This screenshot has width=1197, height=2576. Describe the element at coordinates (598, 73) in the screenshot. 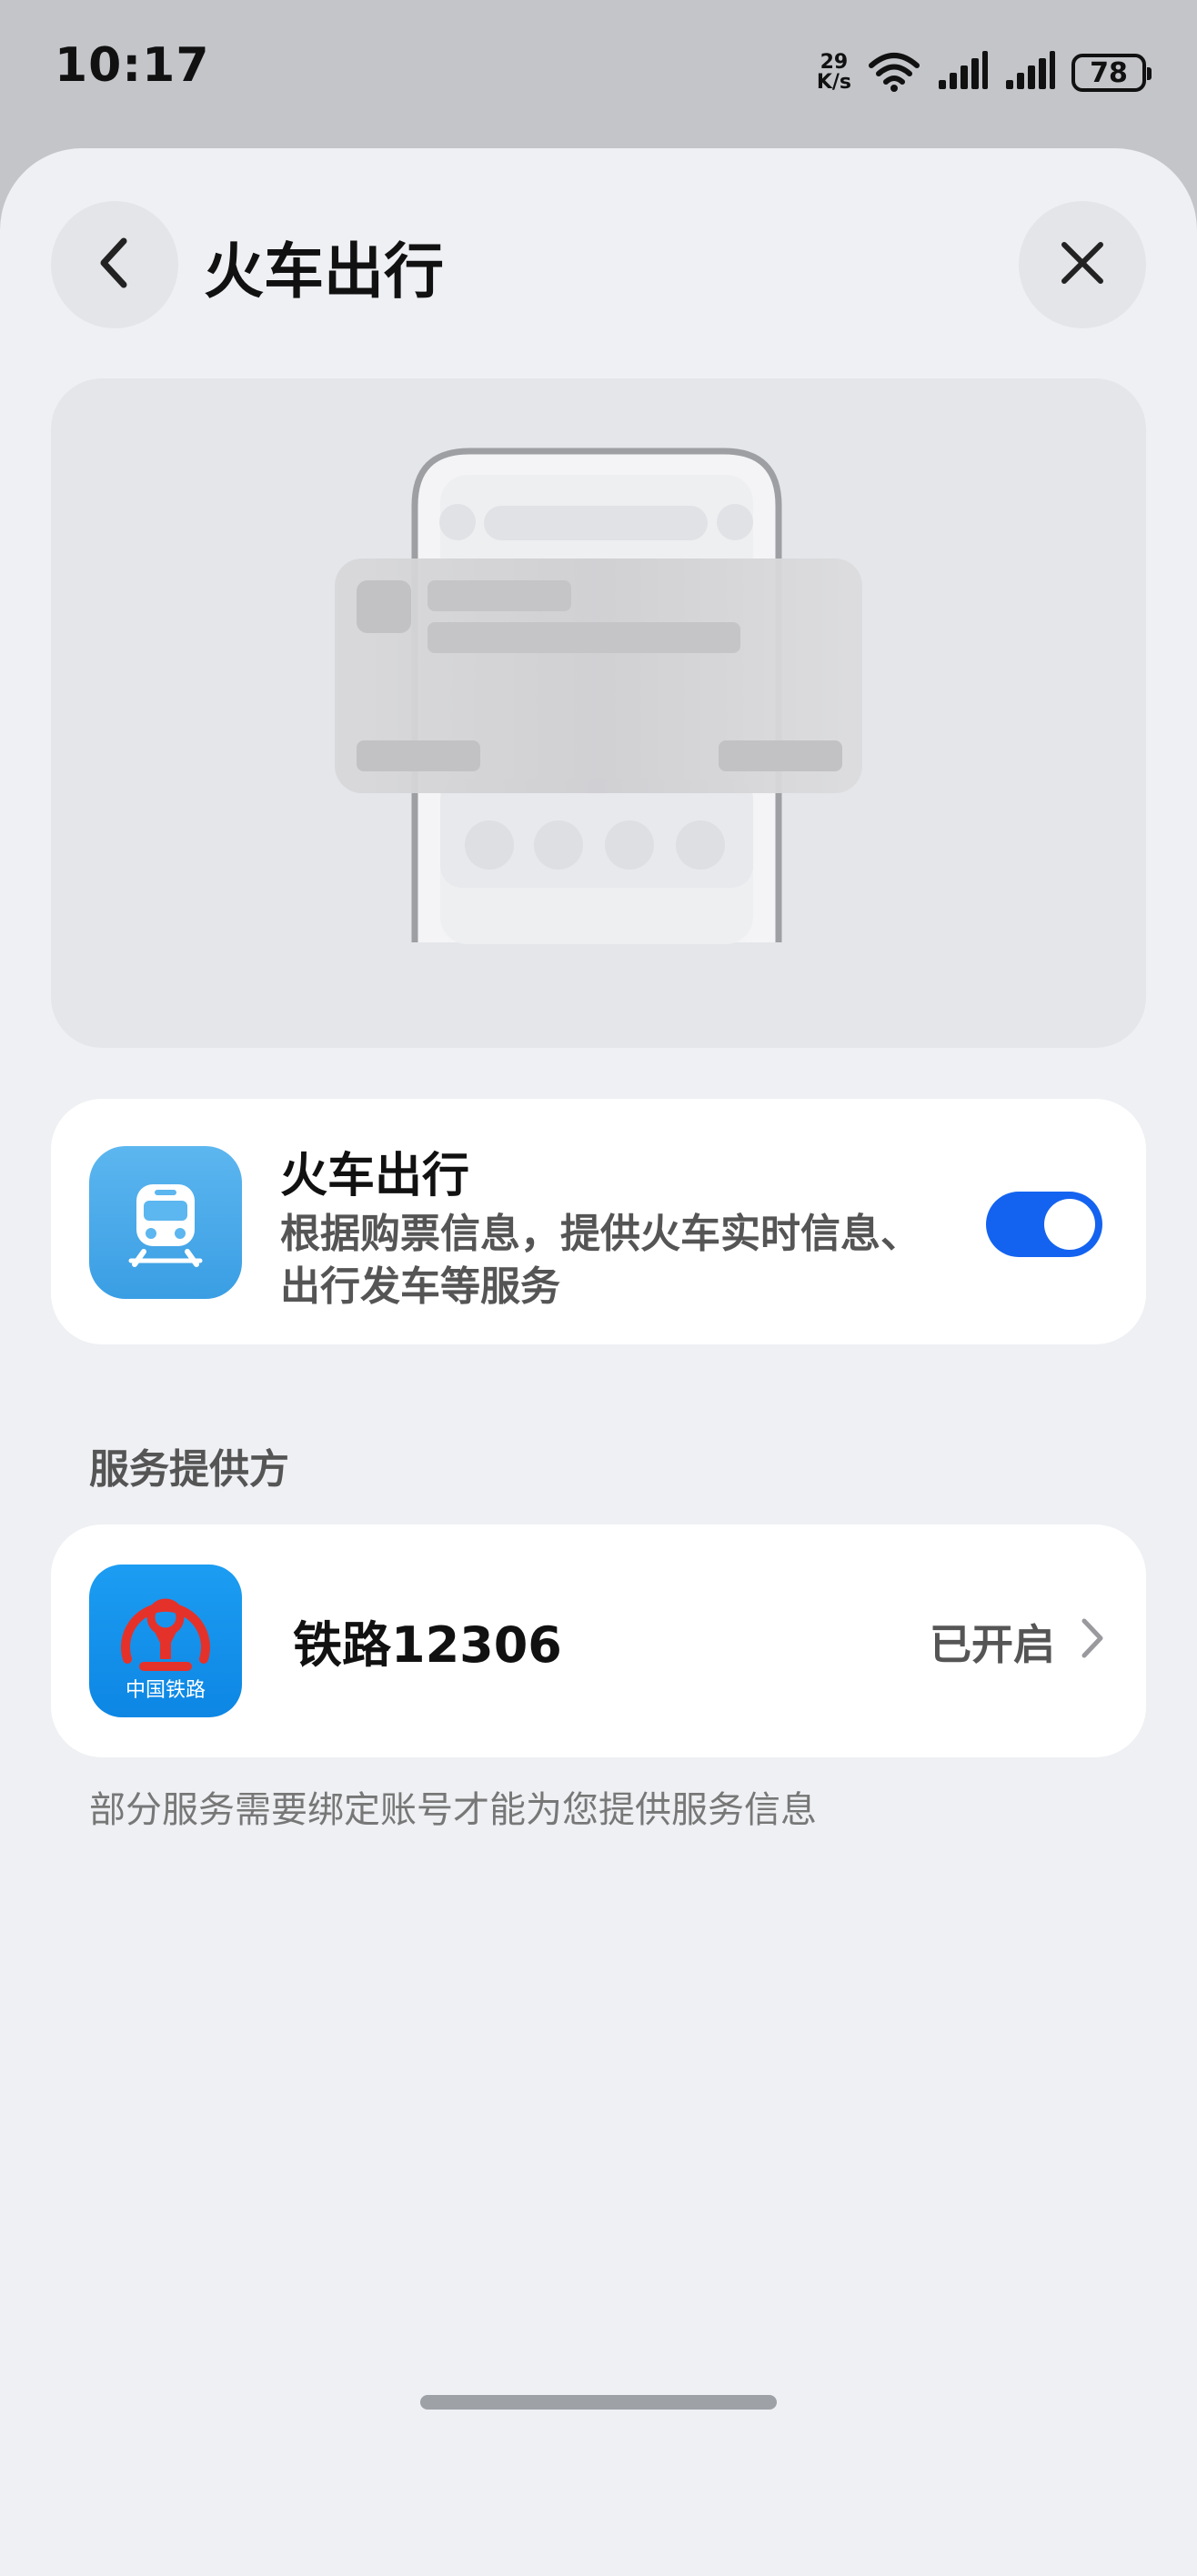

I see `status-bar: 10:17 29 K/s 78` at that location.